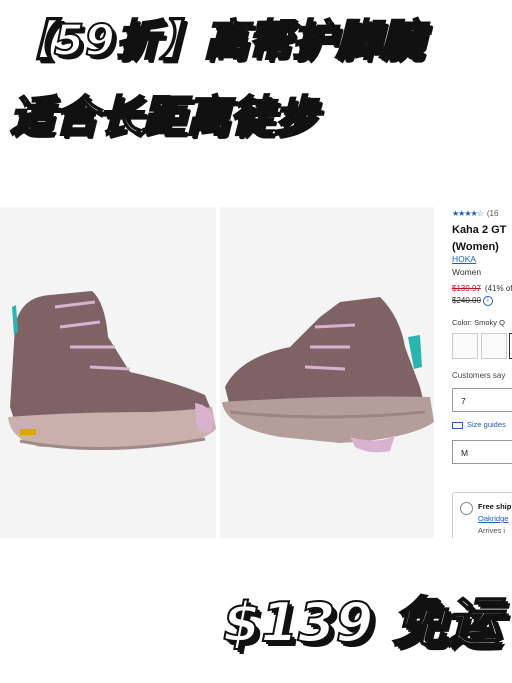 Image resolution: width=512 pixels, height=683 pixels. What do you see at coordinates (466, 288) in the screenshot?
I see `sale-price-value: $139.97` at bounding box center [466, 288].